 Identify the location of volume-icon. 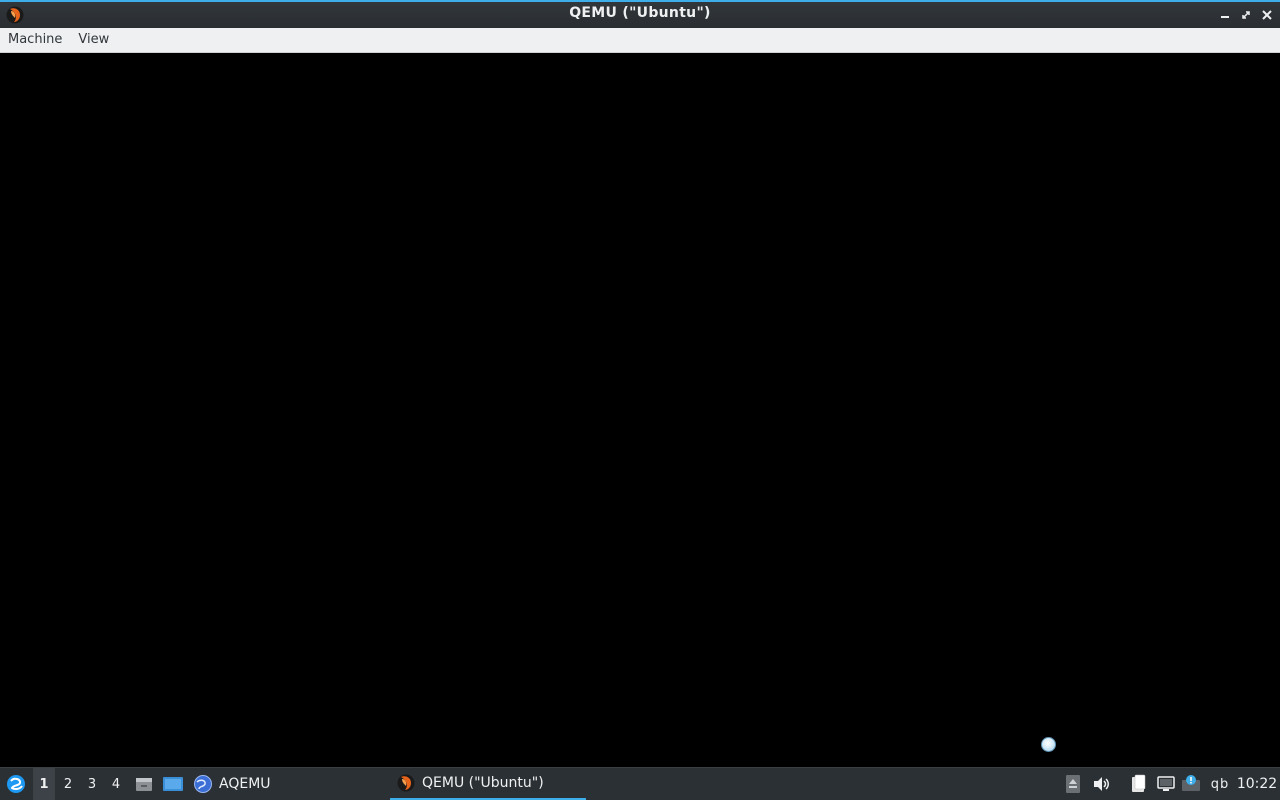
(1101, 784).